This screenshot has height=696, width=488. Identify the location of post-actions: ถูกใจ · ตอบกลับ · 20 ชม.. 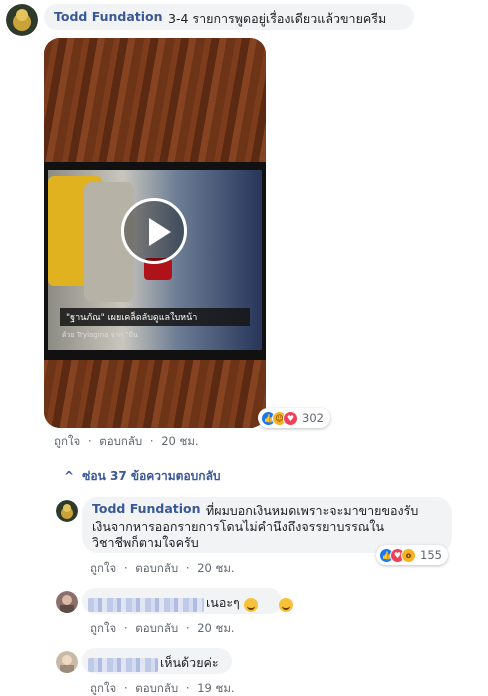
(126, 442).